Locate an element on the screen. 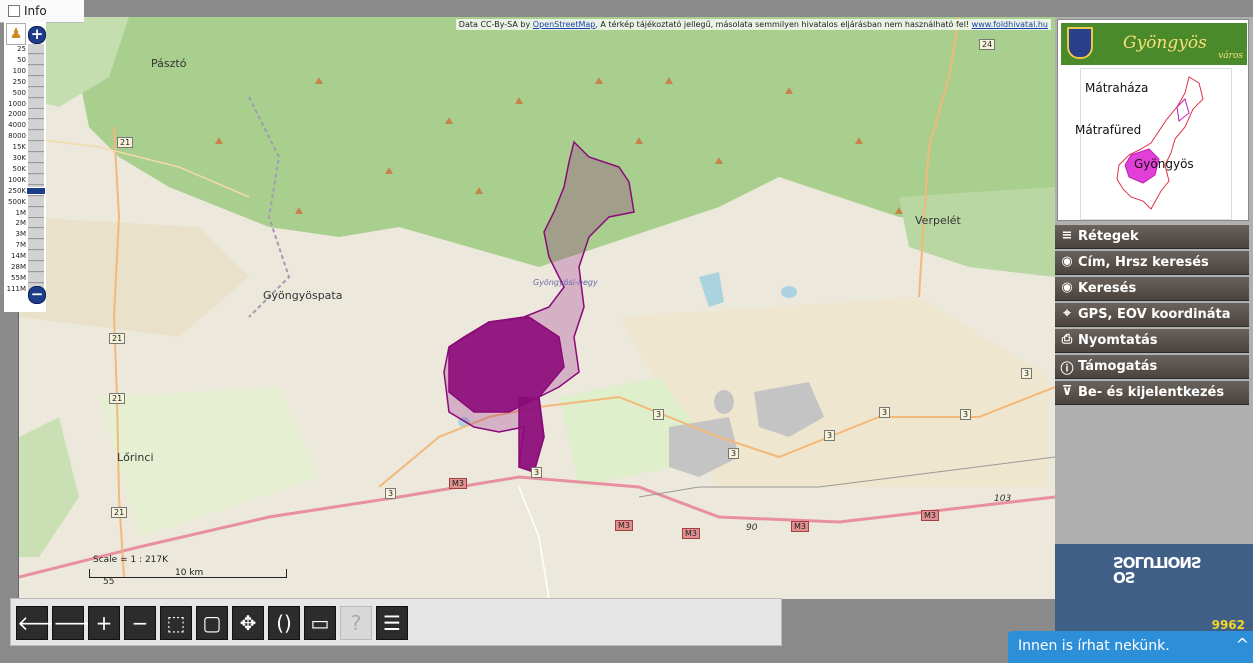 The width and height of the screenshot is (1253, 663). login-icon: ⊽ is located at coordinates (1067, 391).